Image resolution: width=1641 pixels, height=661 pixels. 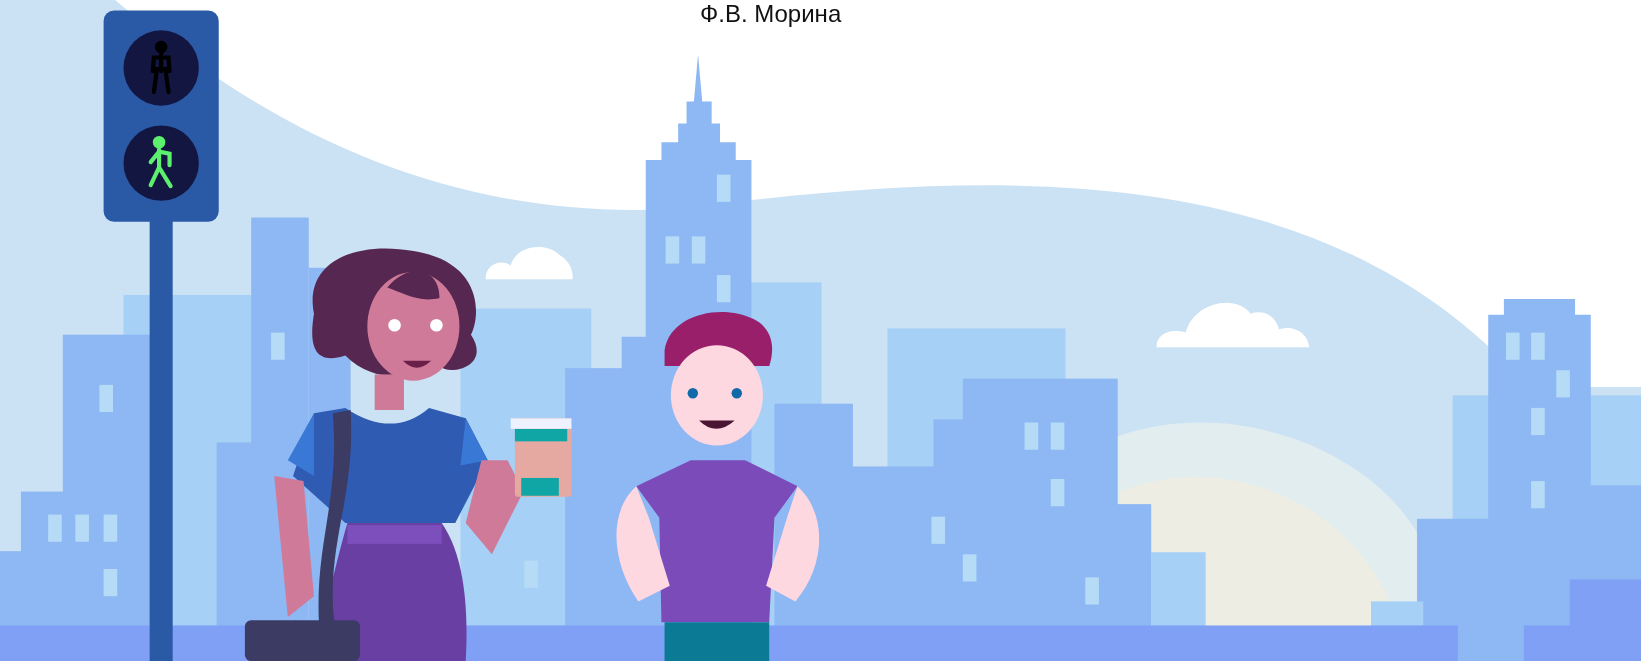 I want to click on author-name: Ф.В. Морина, so click(x=771, y=14).